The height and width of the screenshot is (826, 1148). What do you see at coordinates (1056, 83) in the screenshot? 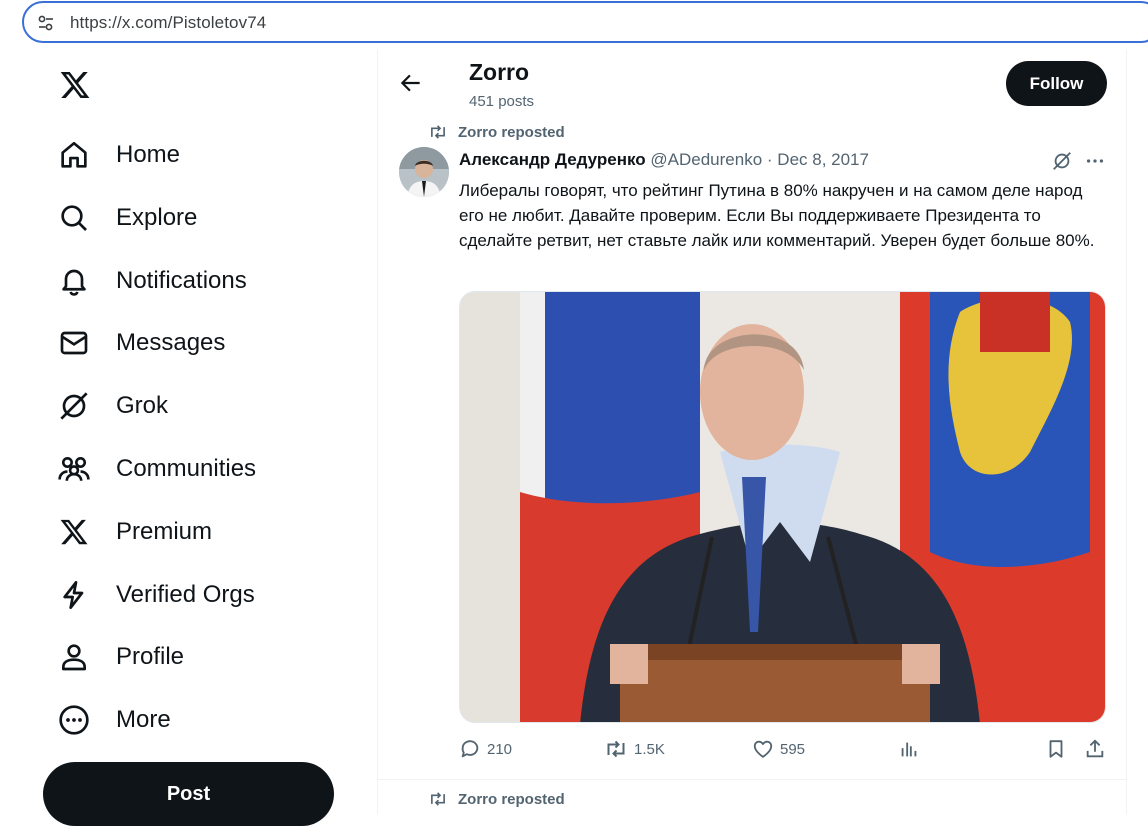
I see `follow-button: Follow` at bounding box center [1056, 83].